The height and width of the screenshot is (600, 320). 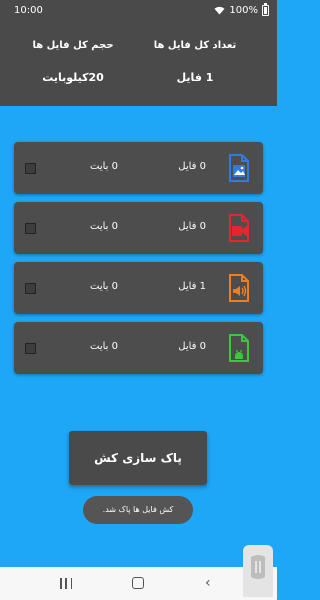 I want to click on total-files-value: 1 فایل, so click(x=195, y=77).